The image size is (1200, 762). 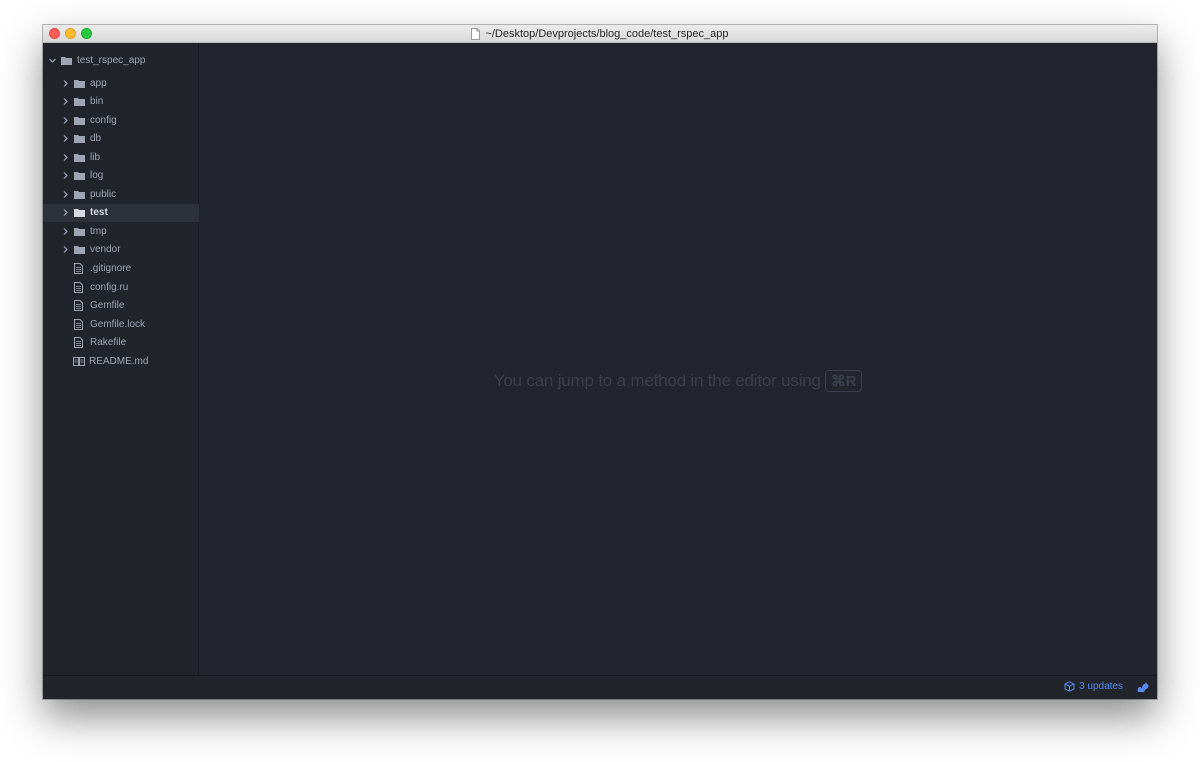 I want to click on chevron-down-icon, so click(x=52, y=60).